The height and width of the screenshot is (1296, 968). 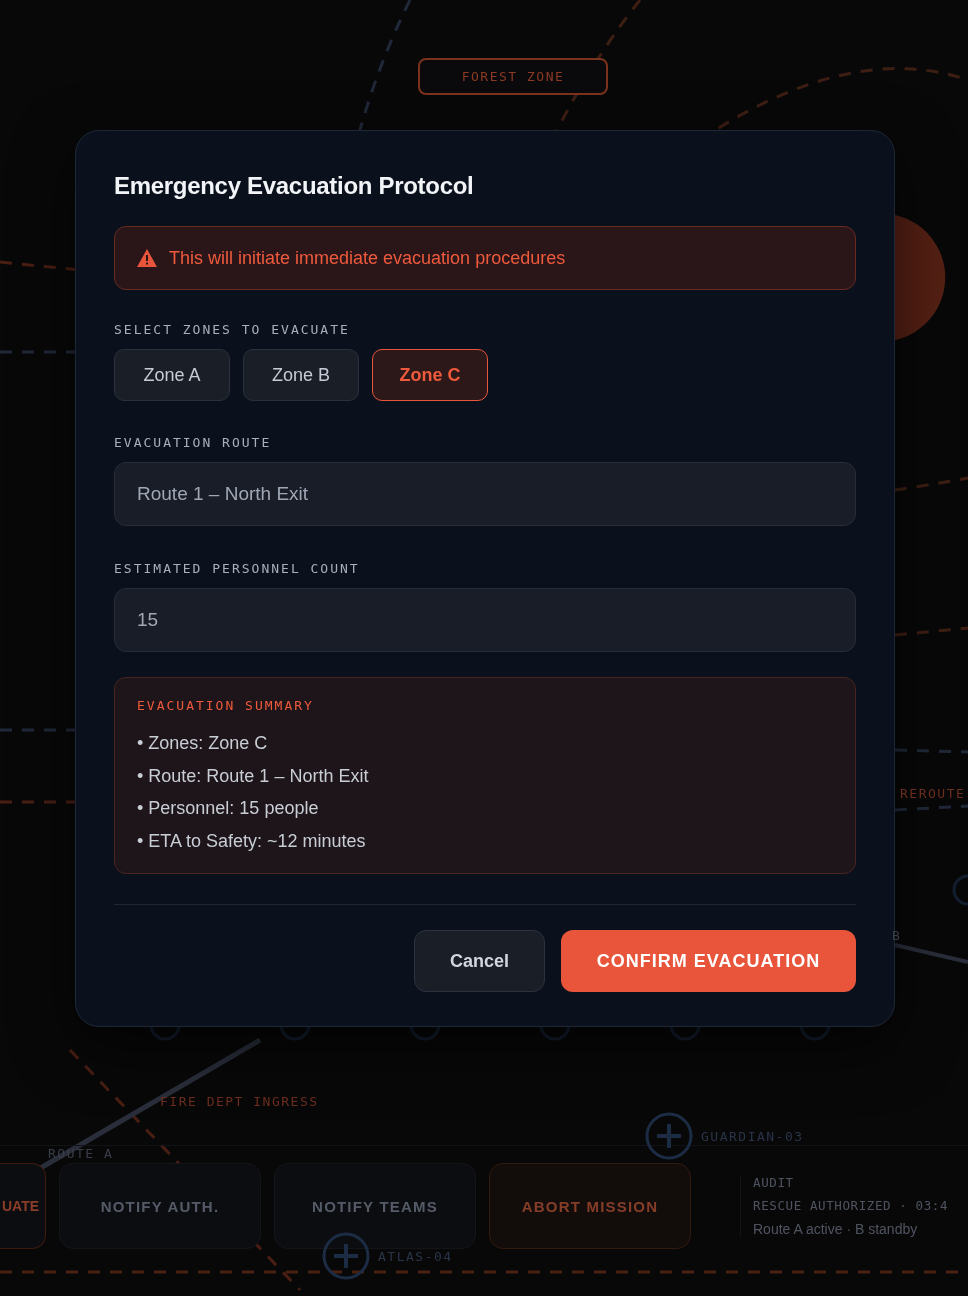 I want to click on unit-label: ATLAS-04, so click(x=415, y=1256).